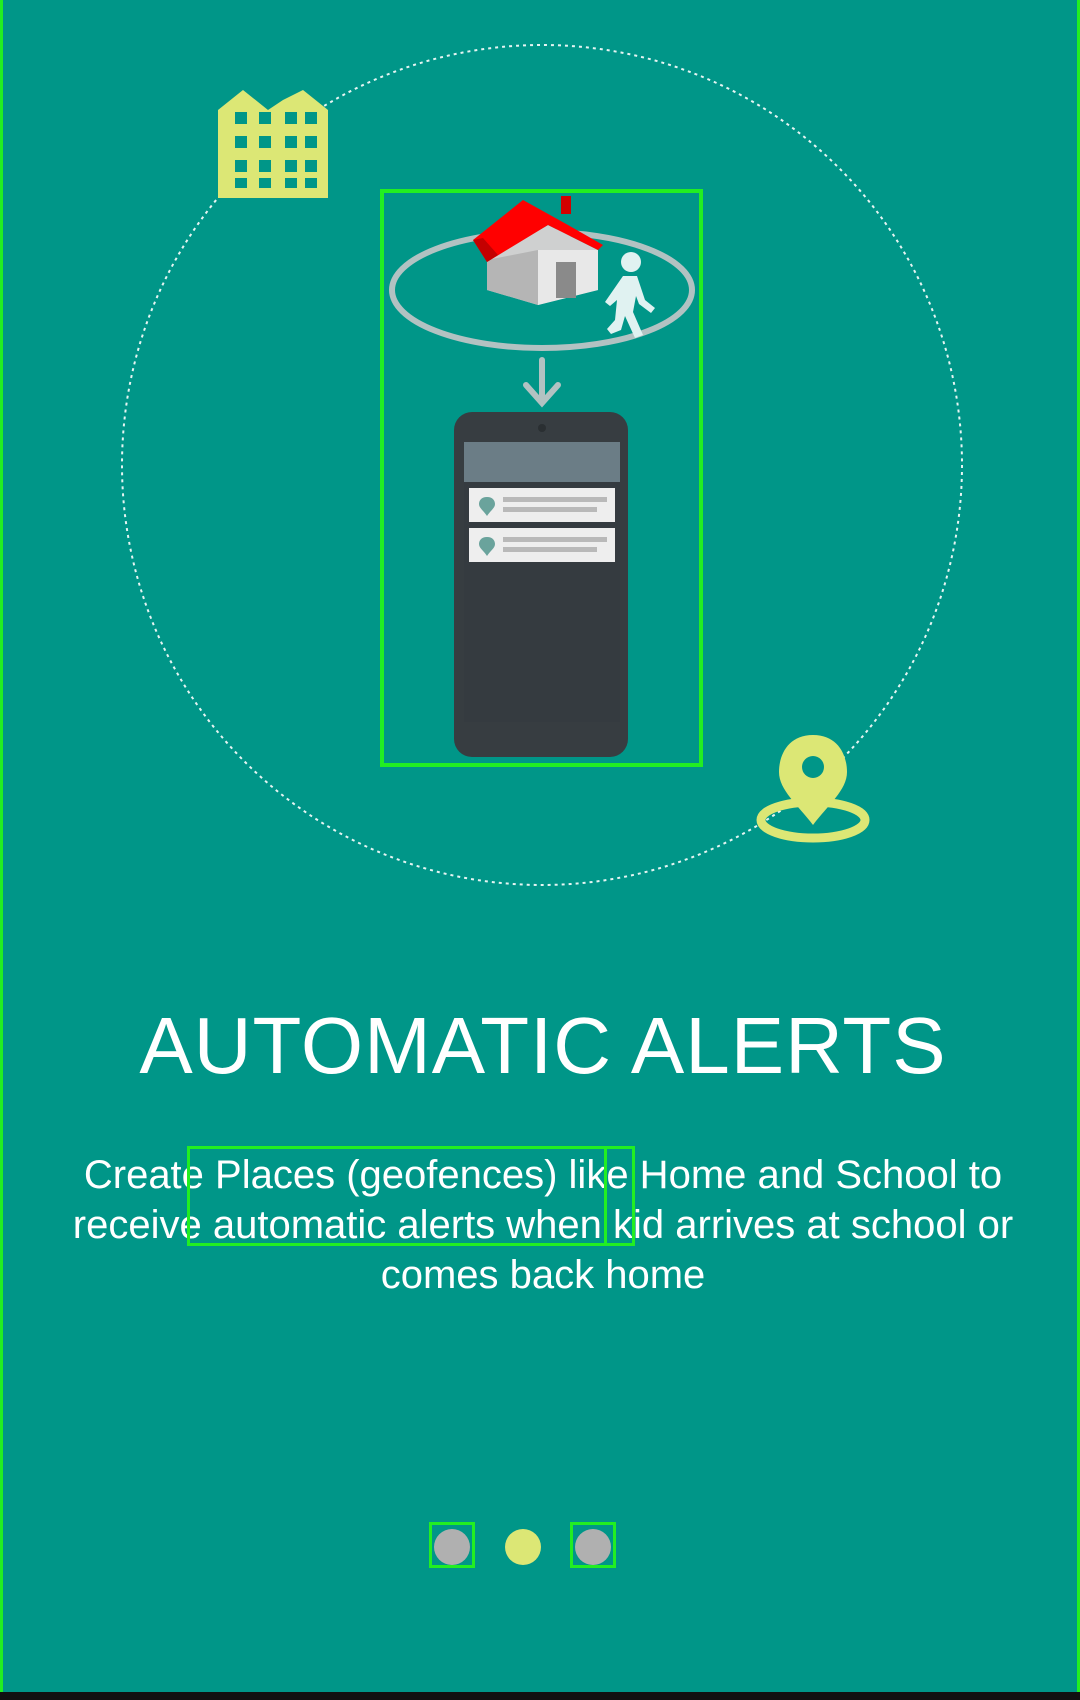 Image resolution: width=1080 pixels, height=1700 pixels. I want to click on arrow-down-icon, so click(542, 382).